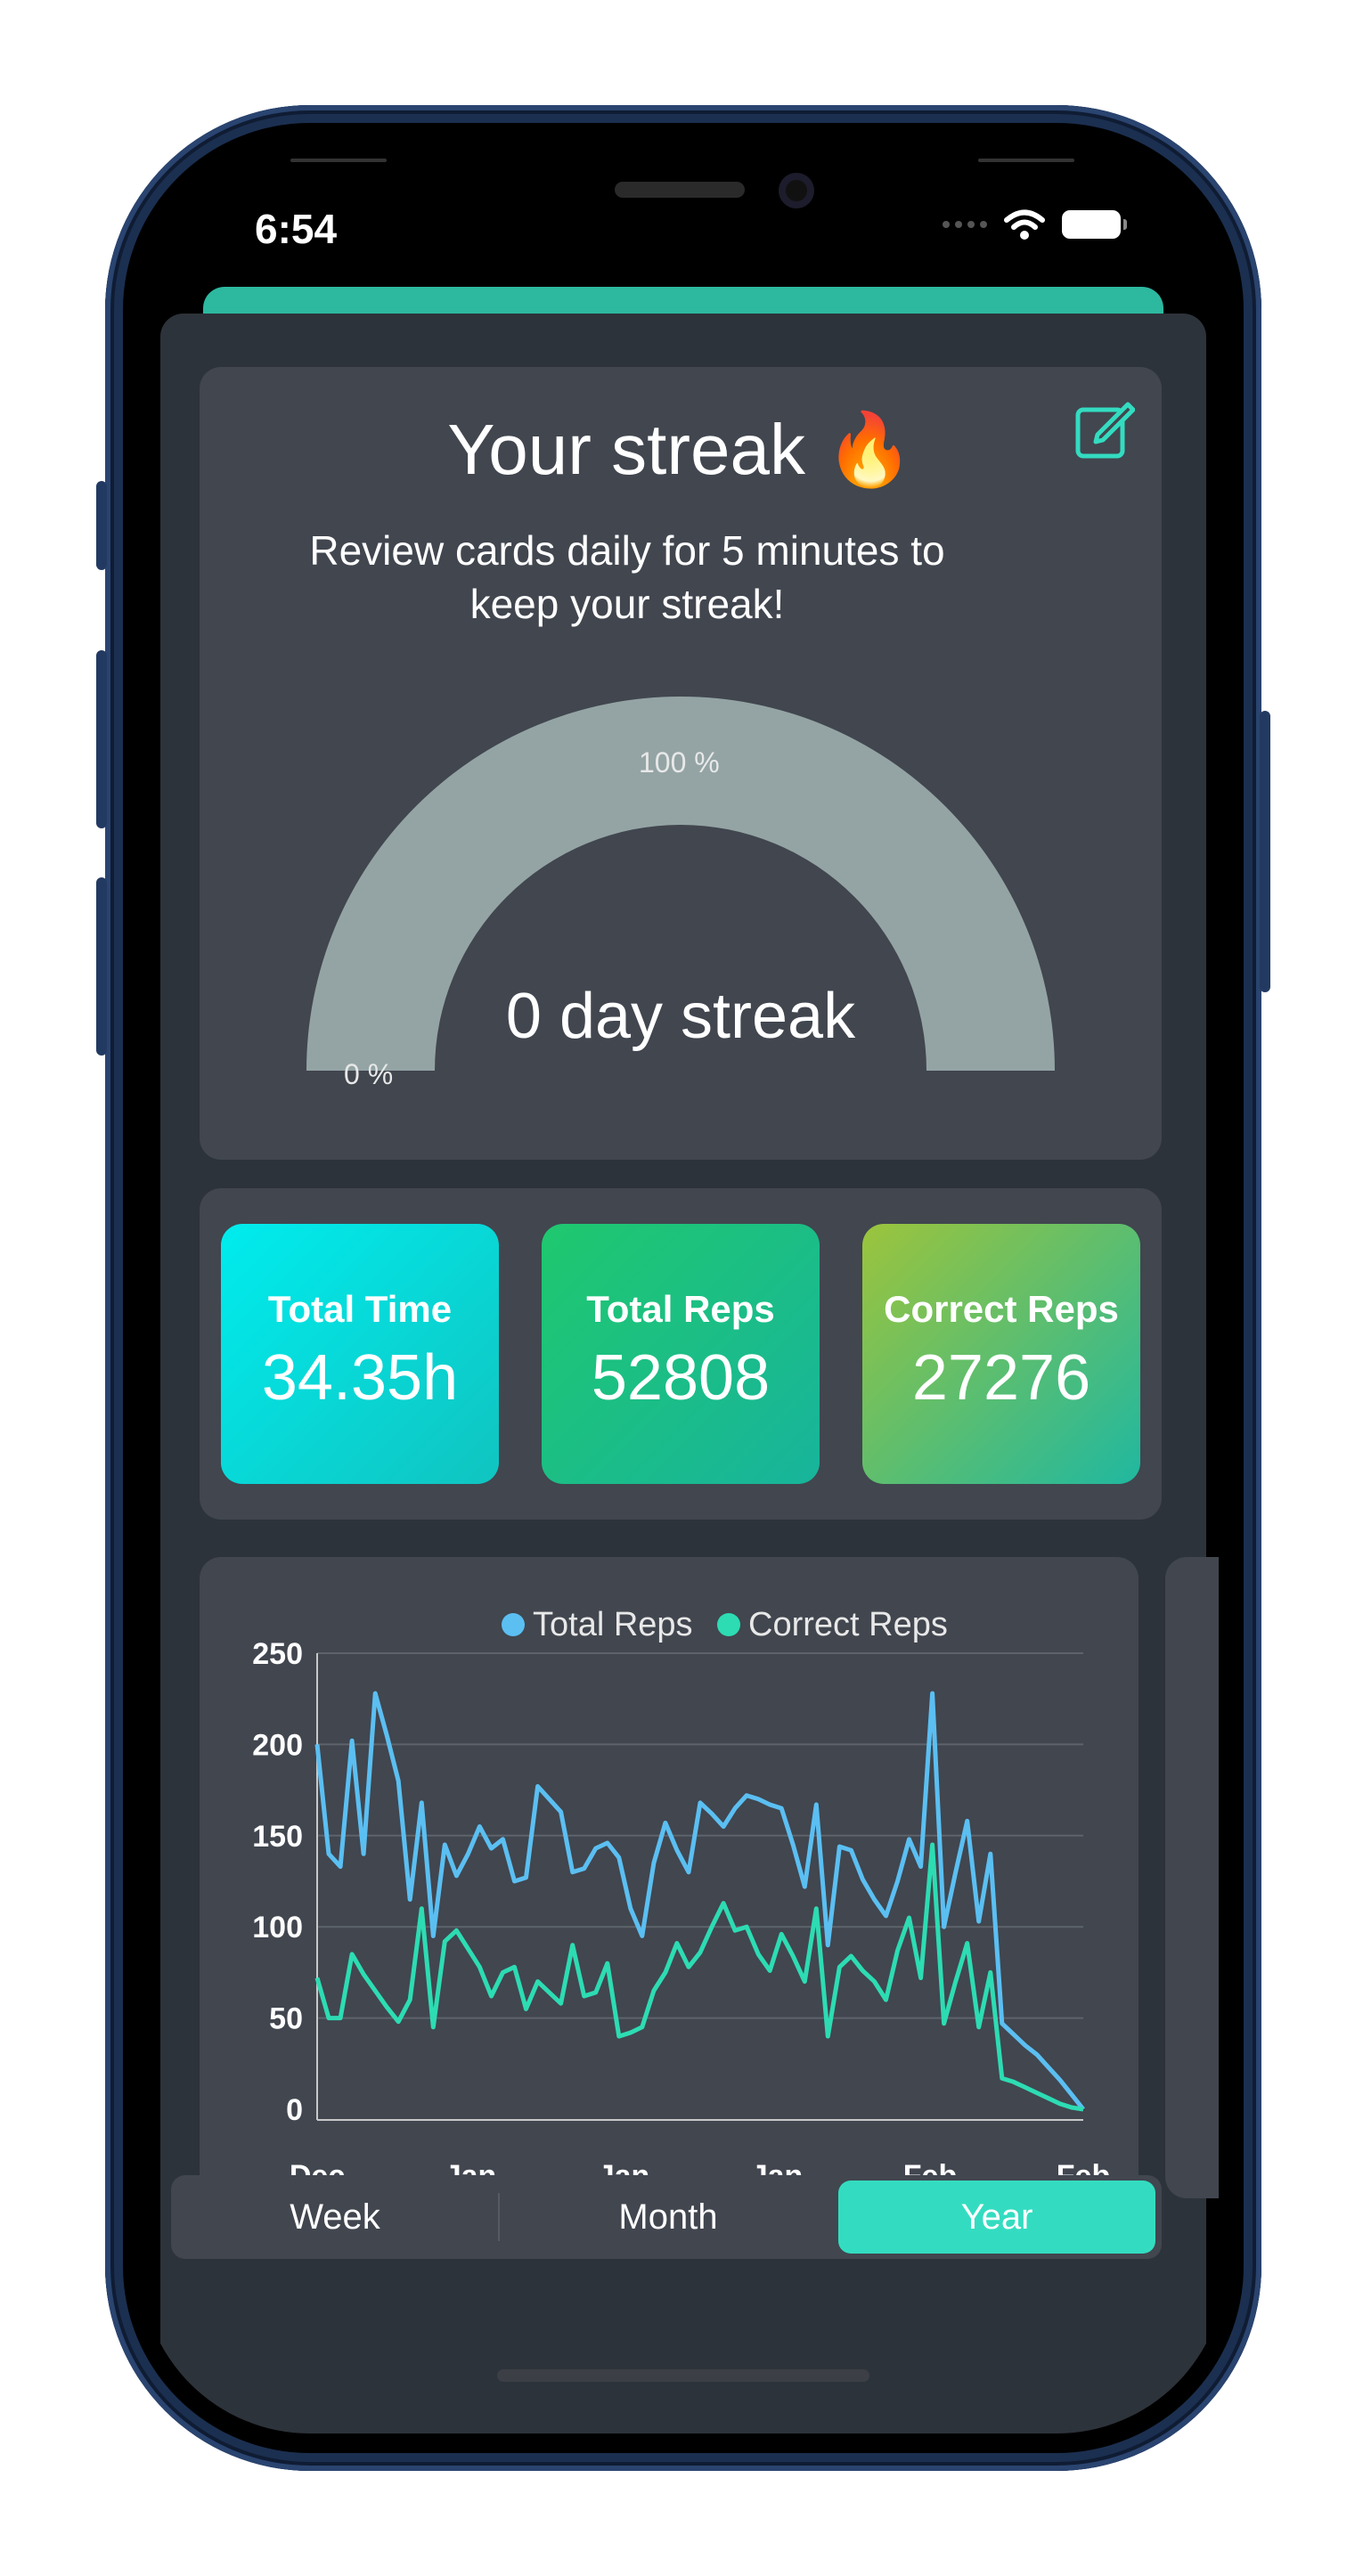 This screenshot has height=2576, width=1363. I want to click on volume-down-button, so click(101, 967).